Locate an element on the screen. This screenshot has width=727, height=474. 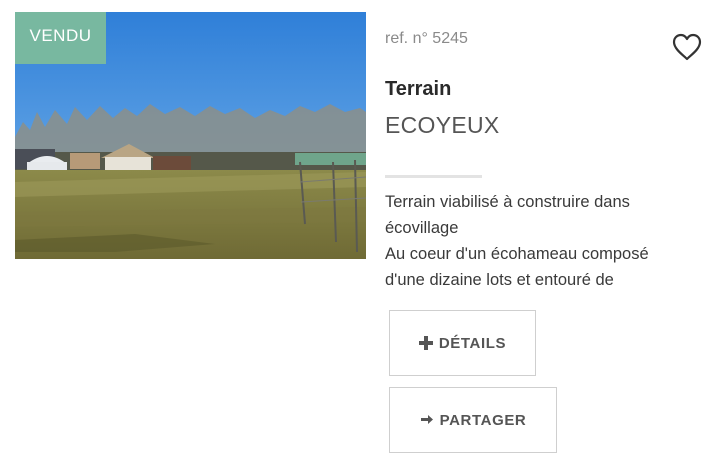
description-line: Terrain viabilisé à construire dans is located at coordinates (507, 202).